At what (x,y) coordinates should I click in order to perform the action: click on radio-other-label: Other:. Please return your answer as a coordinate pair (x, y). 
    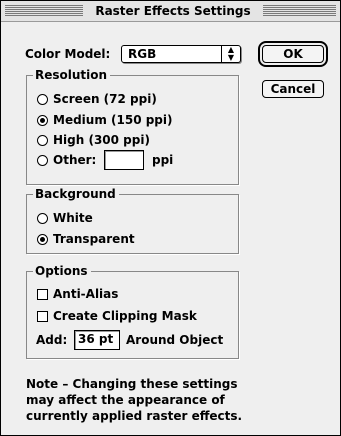
    Looking at the image, I should click on (75, 160).